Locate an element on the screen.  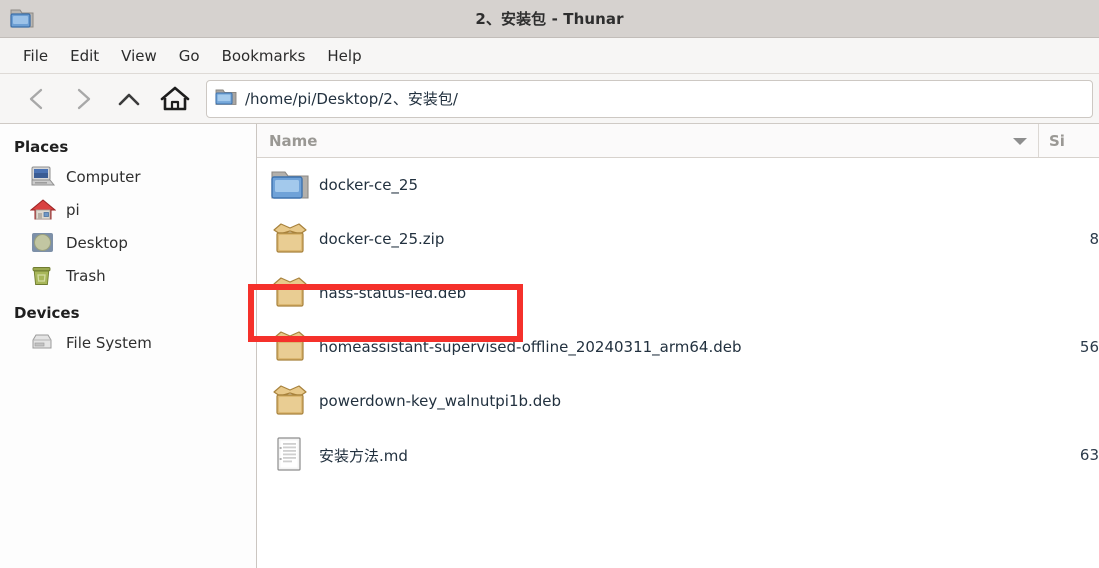
sidebar-item-label: Trash is located at coordinates (86, 275).